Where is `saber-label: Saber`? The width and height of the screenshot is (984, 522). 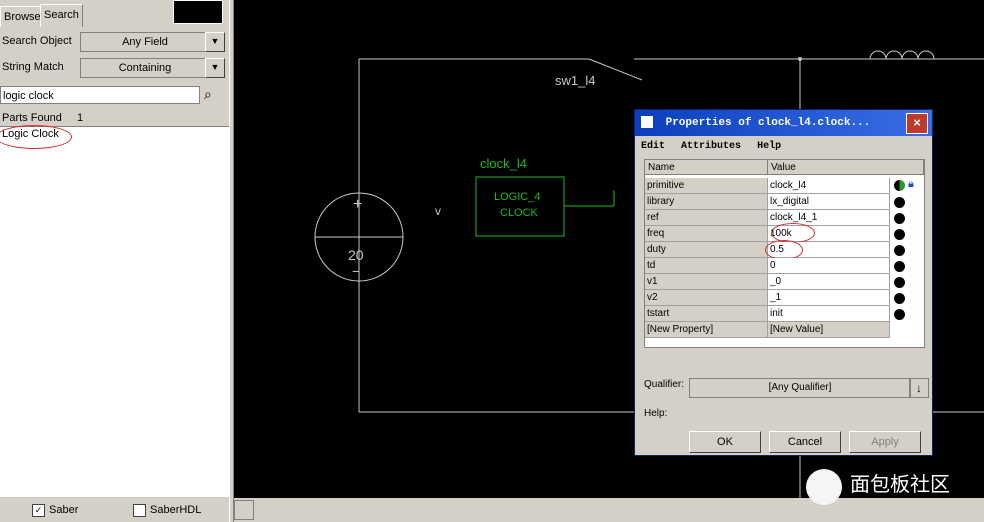
saber-label: Saber is located at coordinates (64, 510).